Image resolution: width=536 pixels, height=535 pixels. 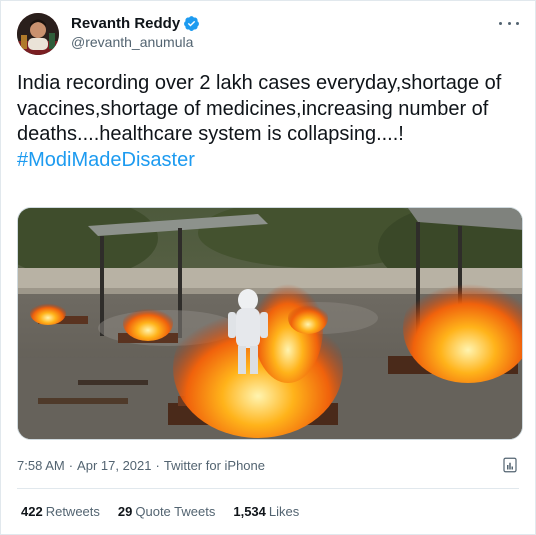 What do you see at coordinates (41, 465) in the screenshot?
I see `tweet-time: 7:58 AM` at bounding box center [41, 465].